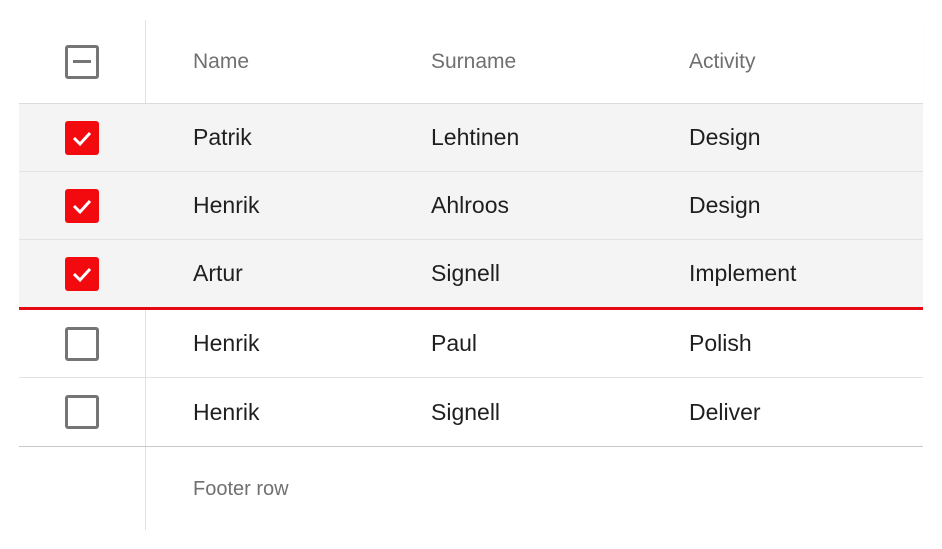 The image size is (942, 549). Describe the element at coordinates (473, 61) in the screenshot. I see `header-surname: Surname` at that location.